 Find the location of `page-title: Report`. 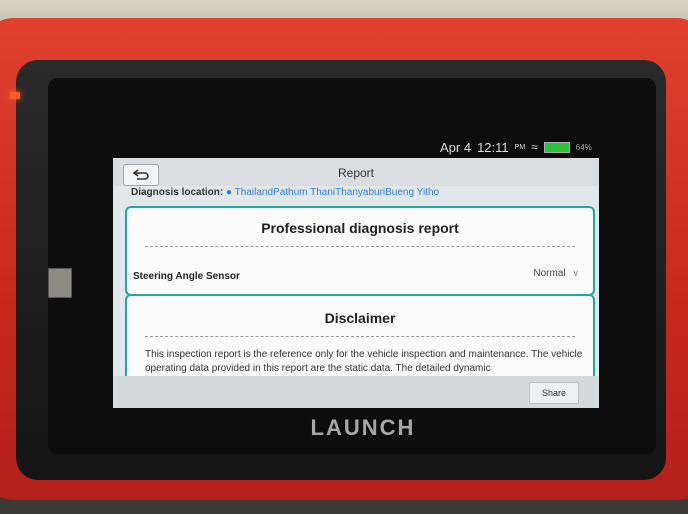

page-title: Report is located at coordinates (356, 173).